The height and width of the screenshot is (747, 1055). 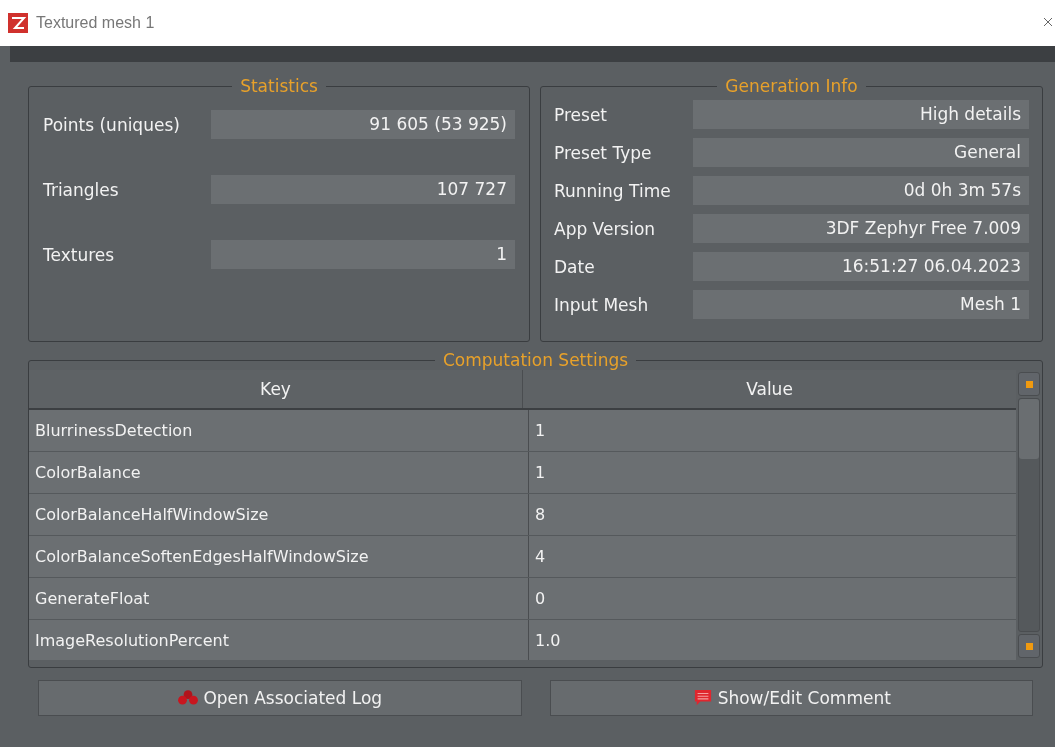 I want to click on comment-button: Show/Edit Comment, so click(x=791, y=698).